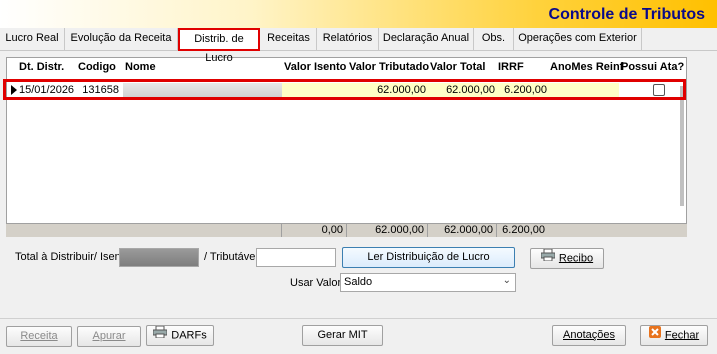  I want to click on tab-receitas: Receitas, so click(289, 39).